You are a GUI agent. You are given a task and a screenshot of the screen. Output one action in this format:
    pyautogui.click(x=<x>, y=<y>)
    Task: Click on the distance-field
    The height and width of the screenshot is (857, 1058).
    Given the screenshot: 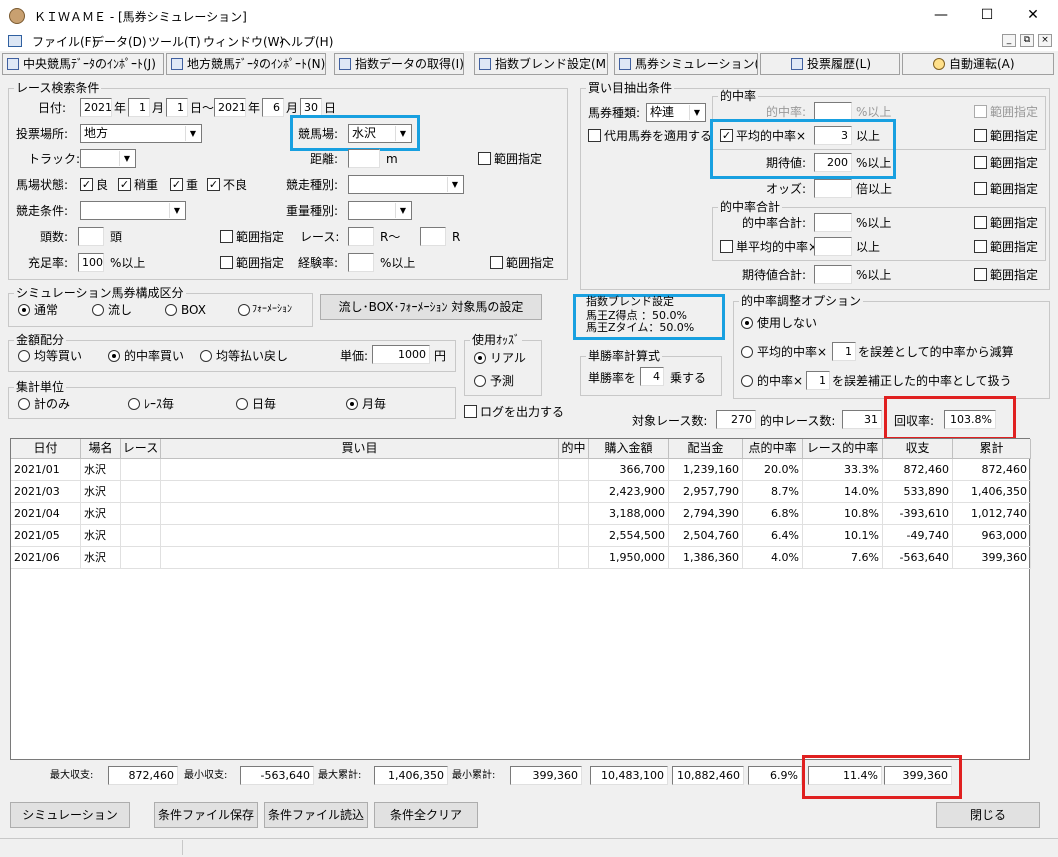 What is the action you would take?
    pyautogui.click(x=364, y=158)
    